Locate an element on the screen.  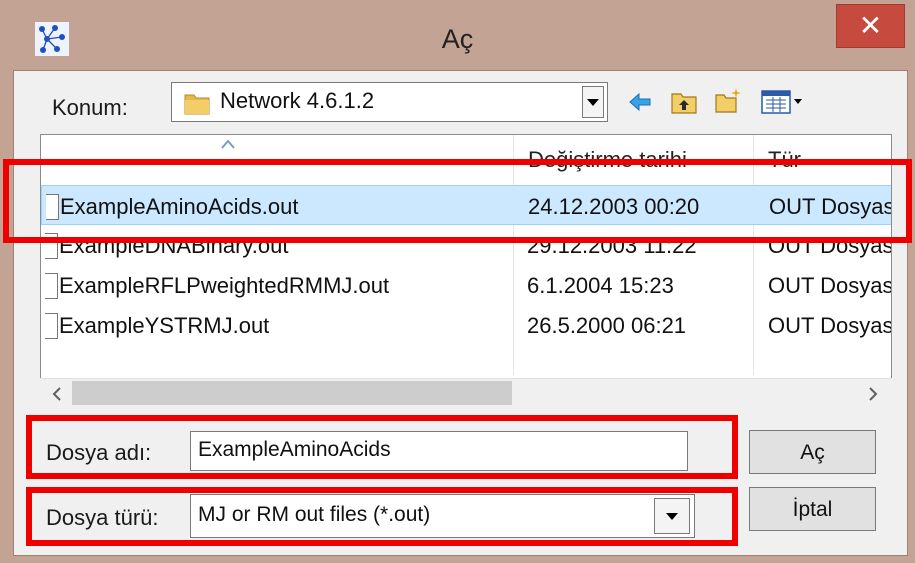
scrollbar-thumb is located at coordinates (292, 393).